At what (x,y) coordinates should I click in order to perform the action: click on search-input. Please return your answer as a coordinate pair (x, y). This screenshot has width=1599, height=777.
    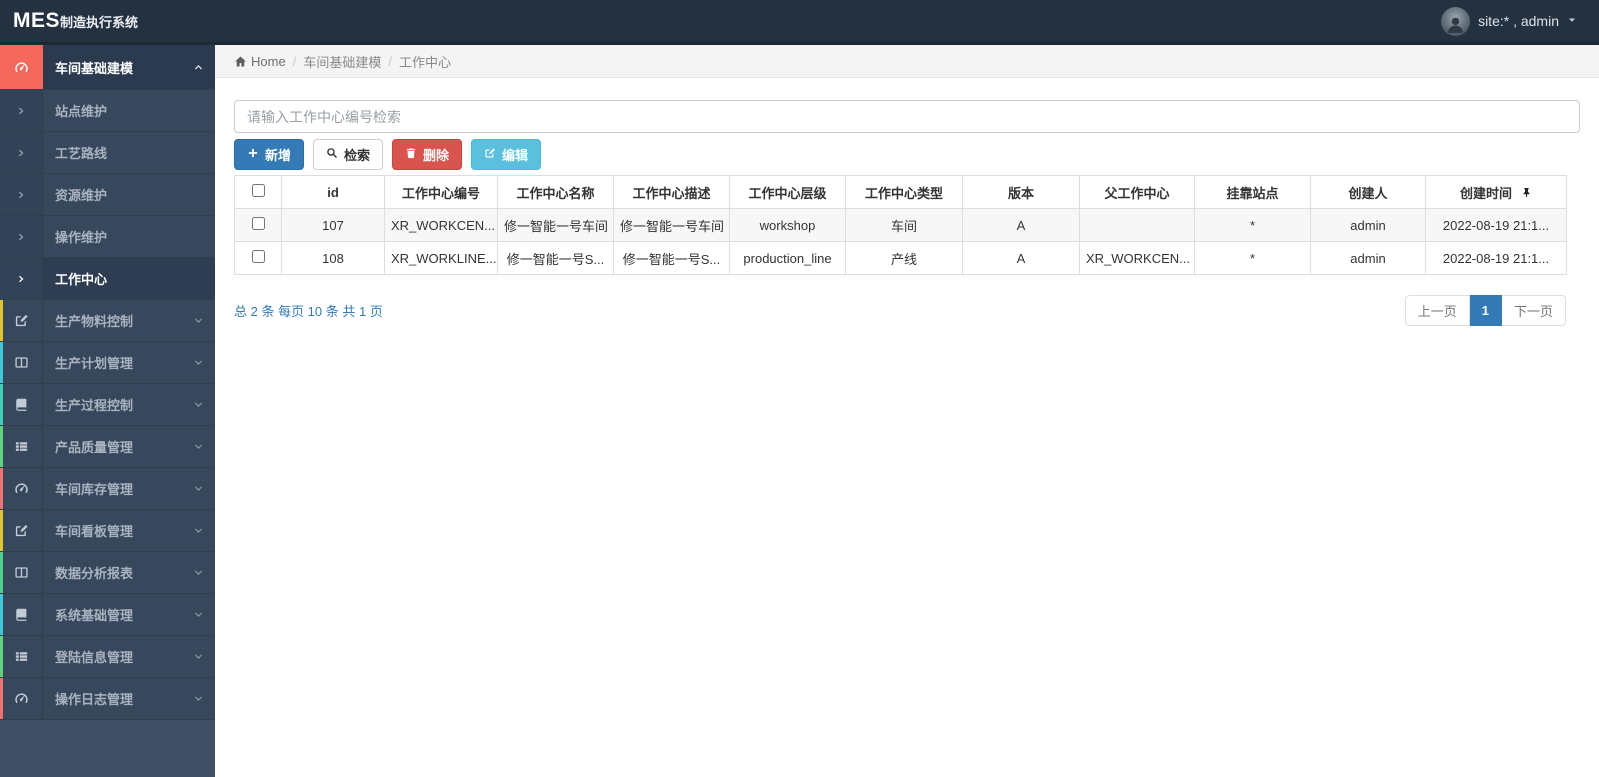
    Looking at the image, I should click on (907, 116).